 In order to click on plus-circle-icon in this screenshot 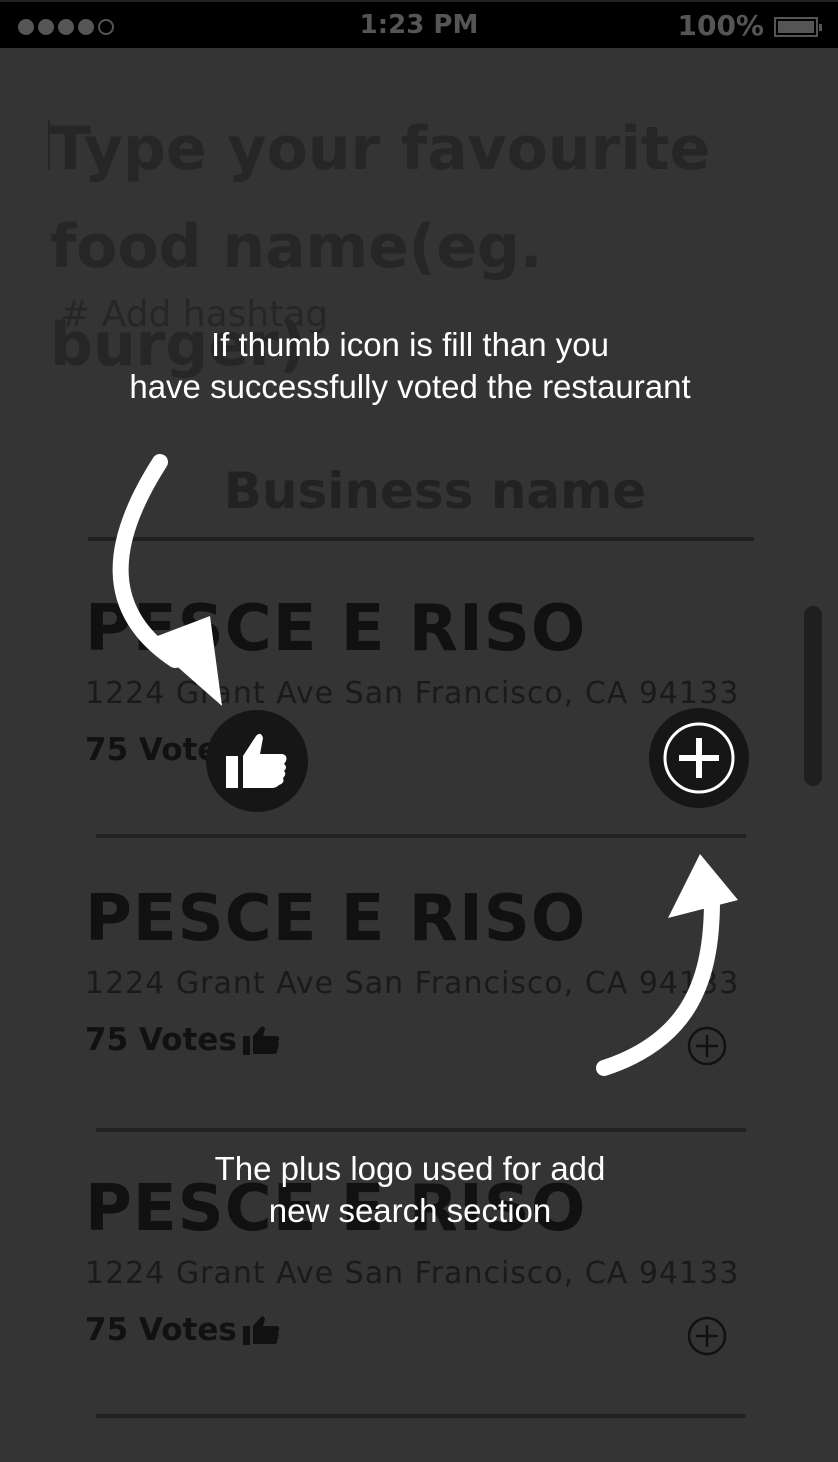, I will do `click(699, 758)`.